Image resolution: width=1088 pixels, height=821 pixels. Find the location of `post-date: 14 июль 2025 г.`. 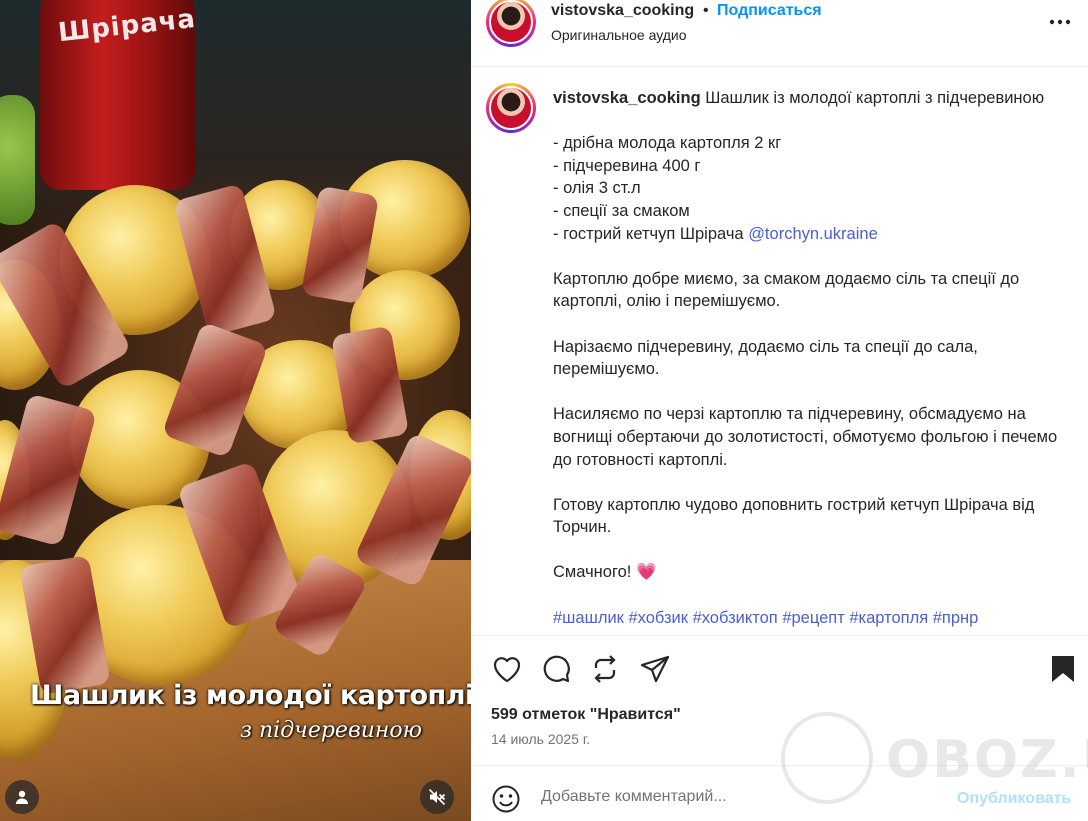

post-date: 14 июль 2025 г. is located at coordinates (540, 739).